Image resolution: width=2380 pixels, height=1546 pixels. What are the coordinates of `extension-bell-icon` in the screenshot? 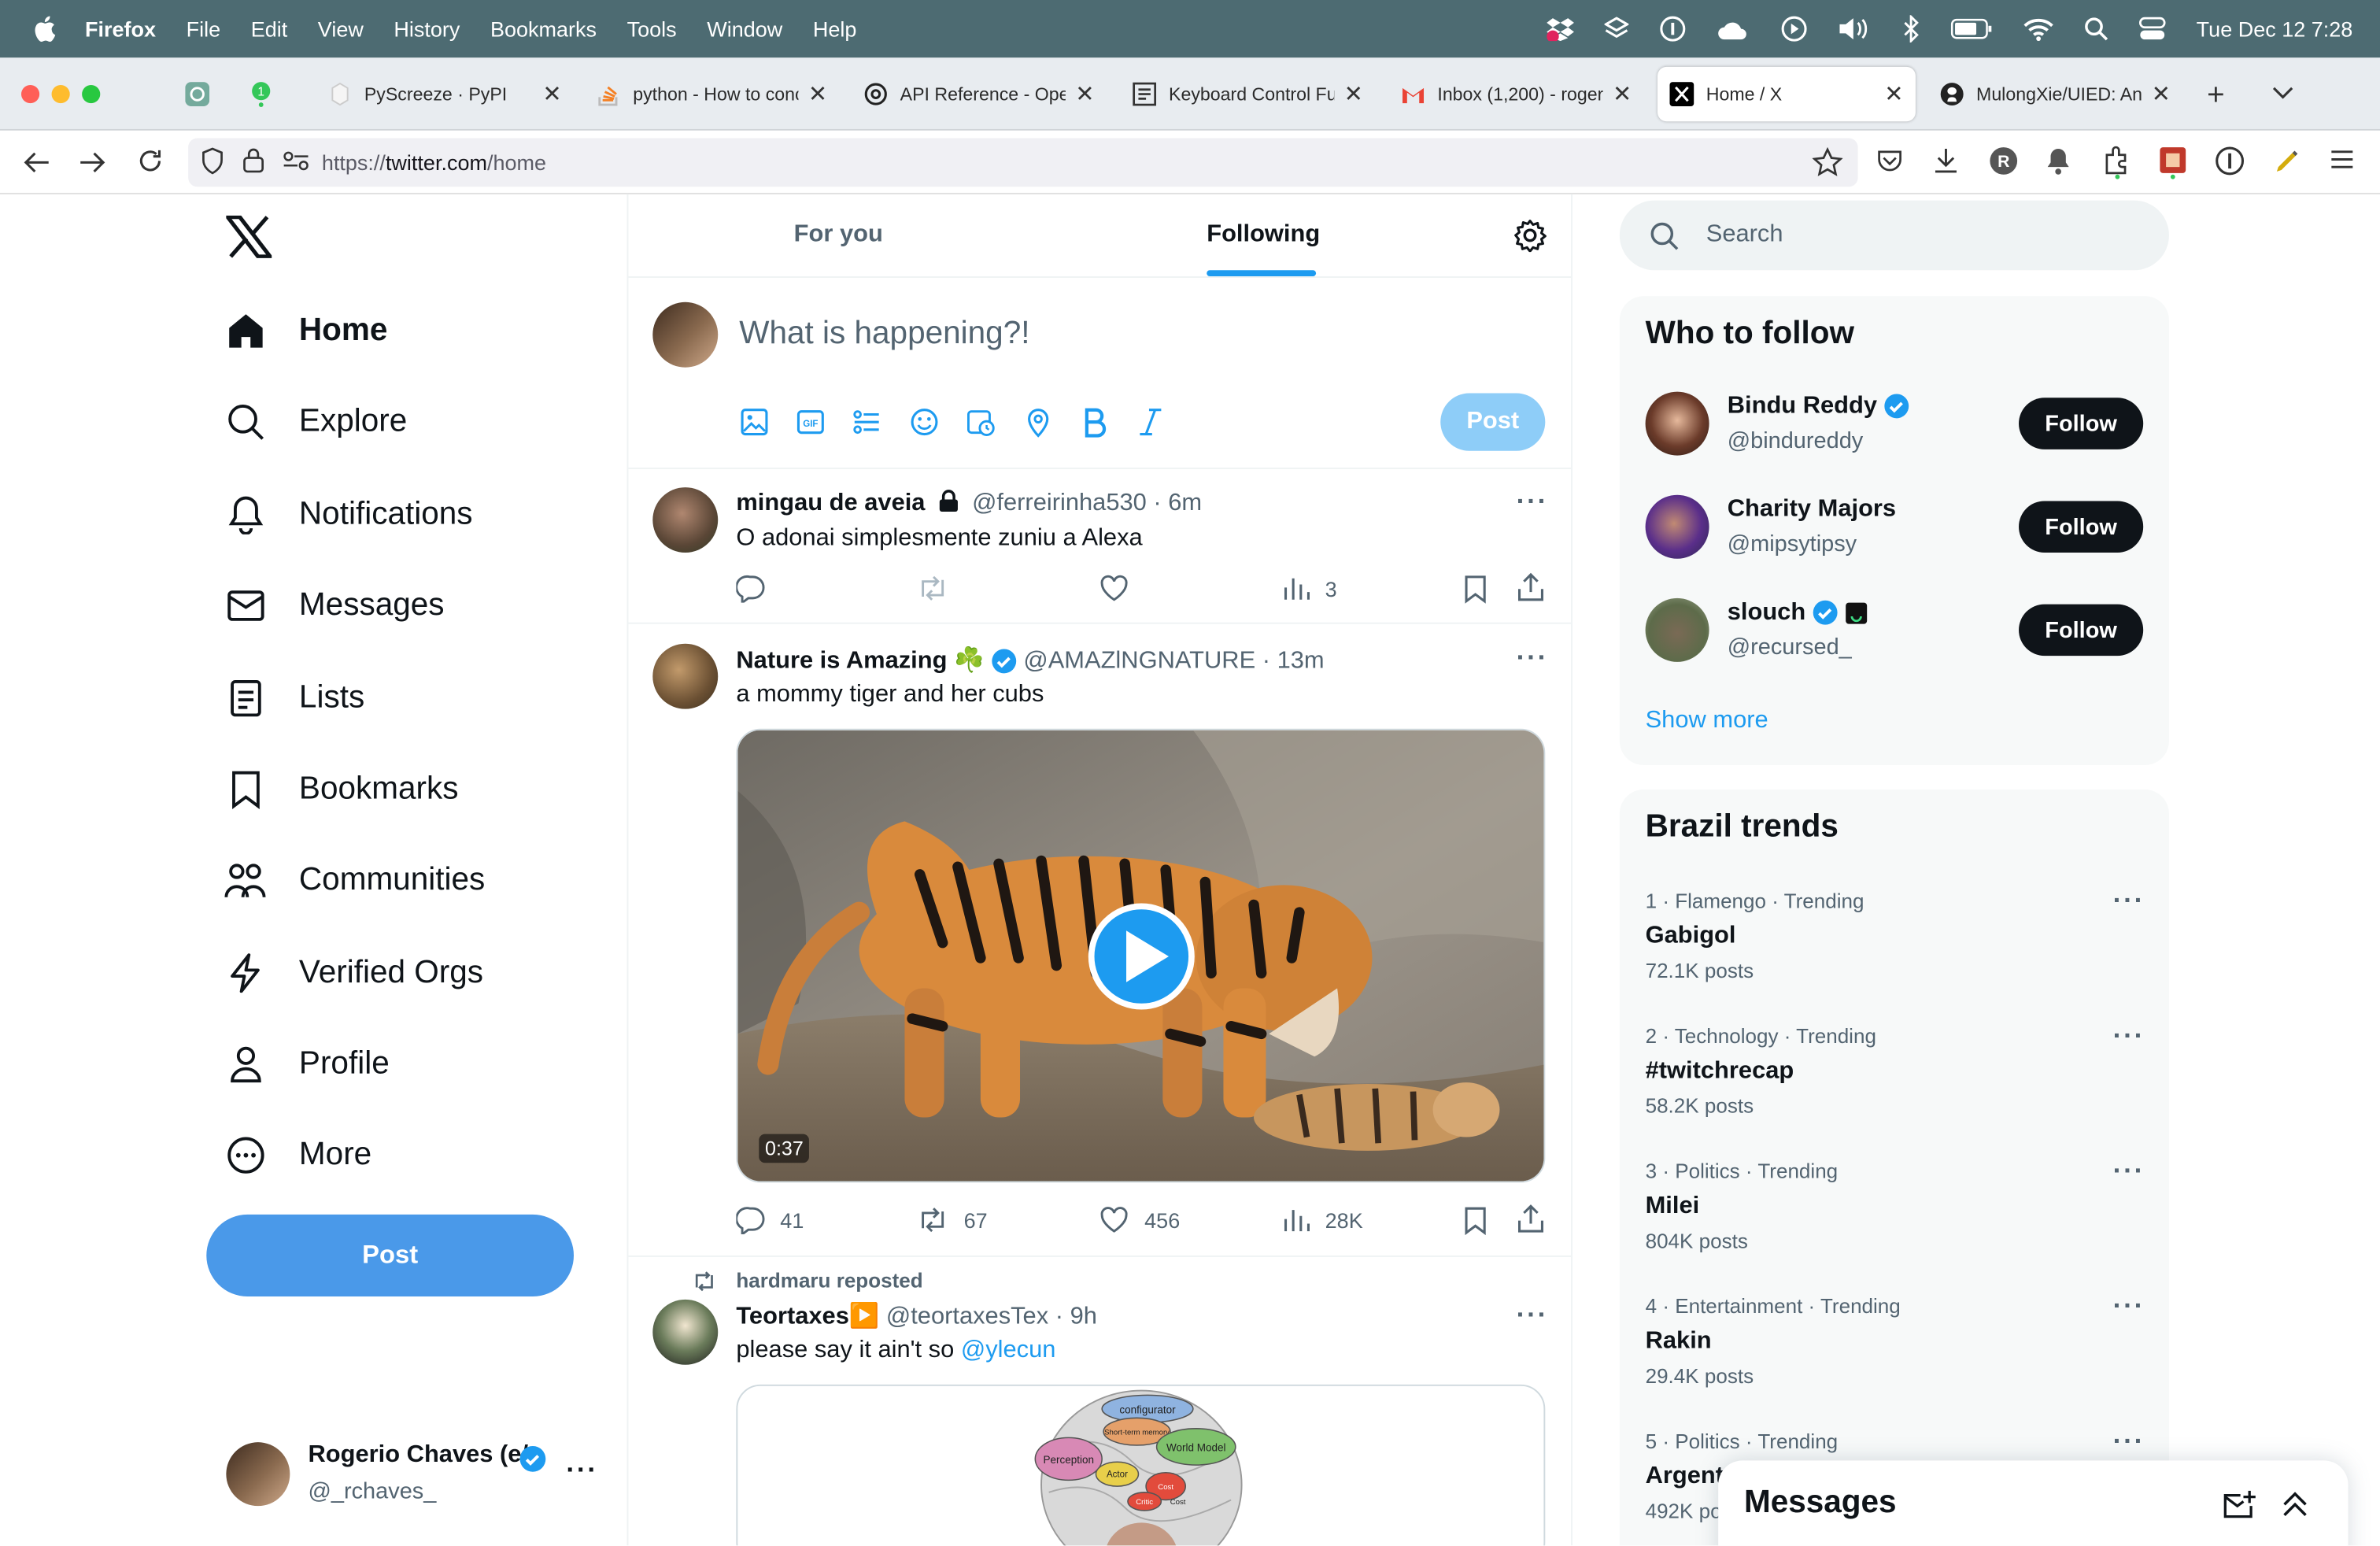 It's located at (2058, 165).